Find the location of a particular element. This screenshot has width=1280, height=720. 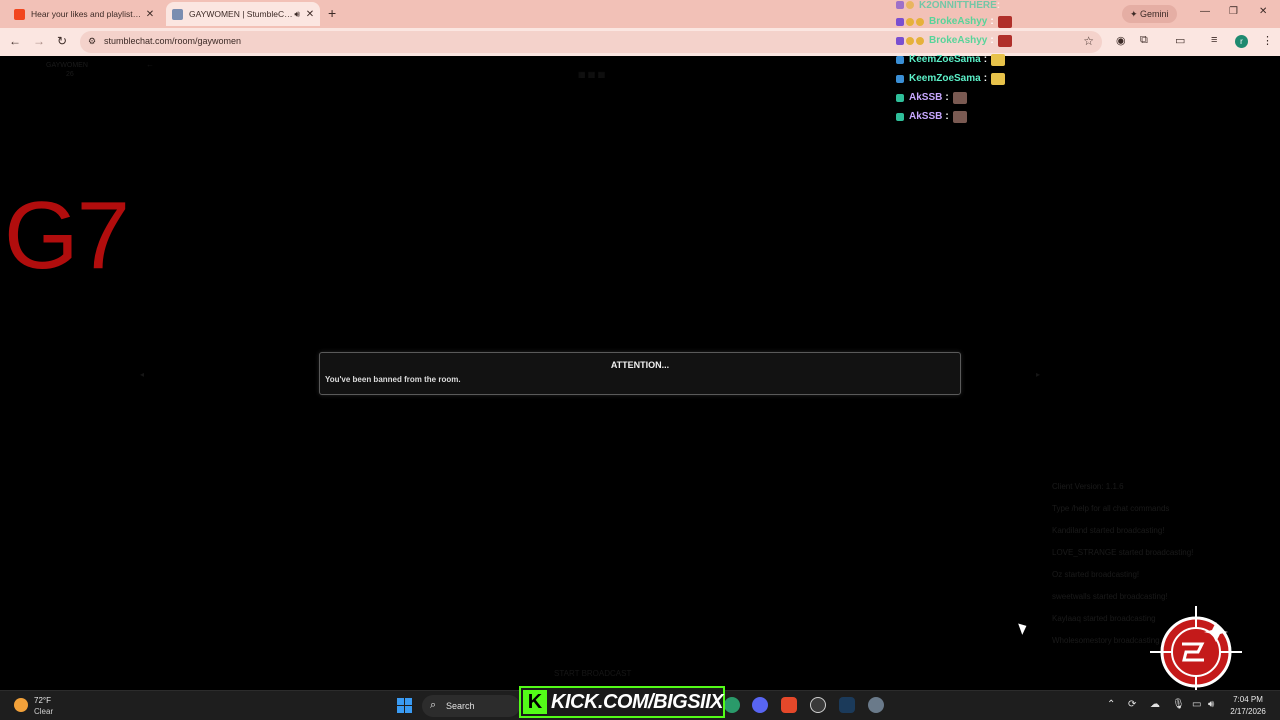

gemini-label: Gemini is located at coordinates (1154, 14).